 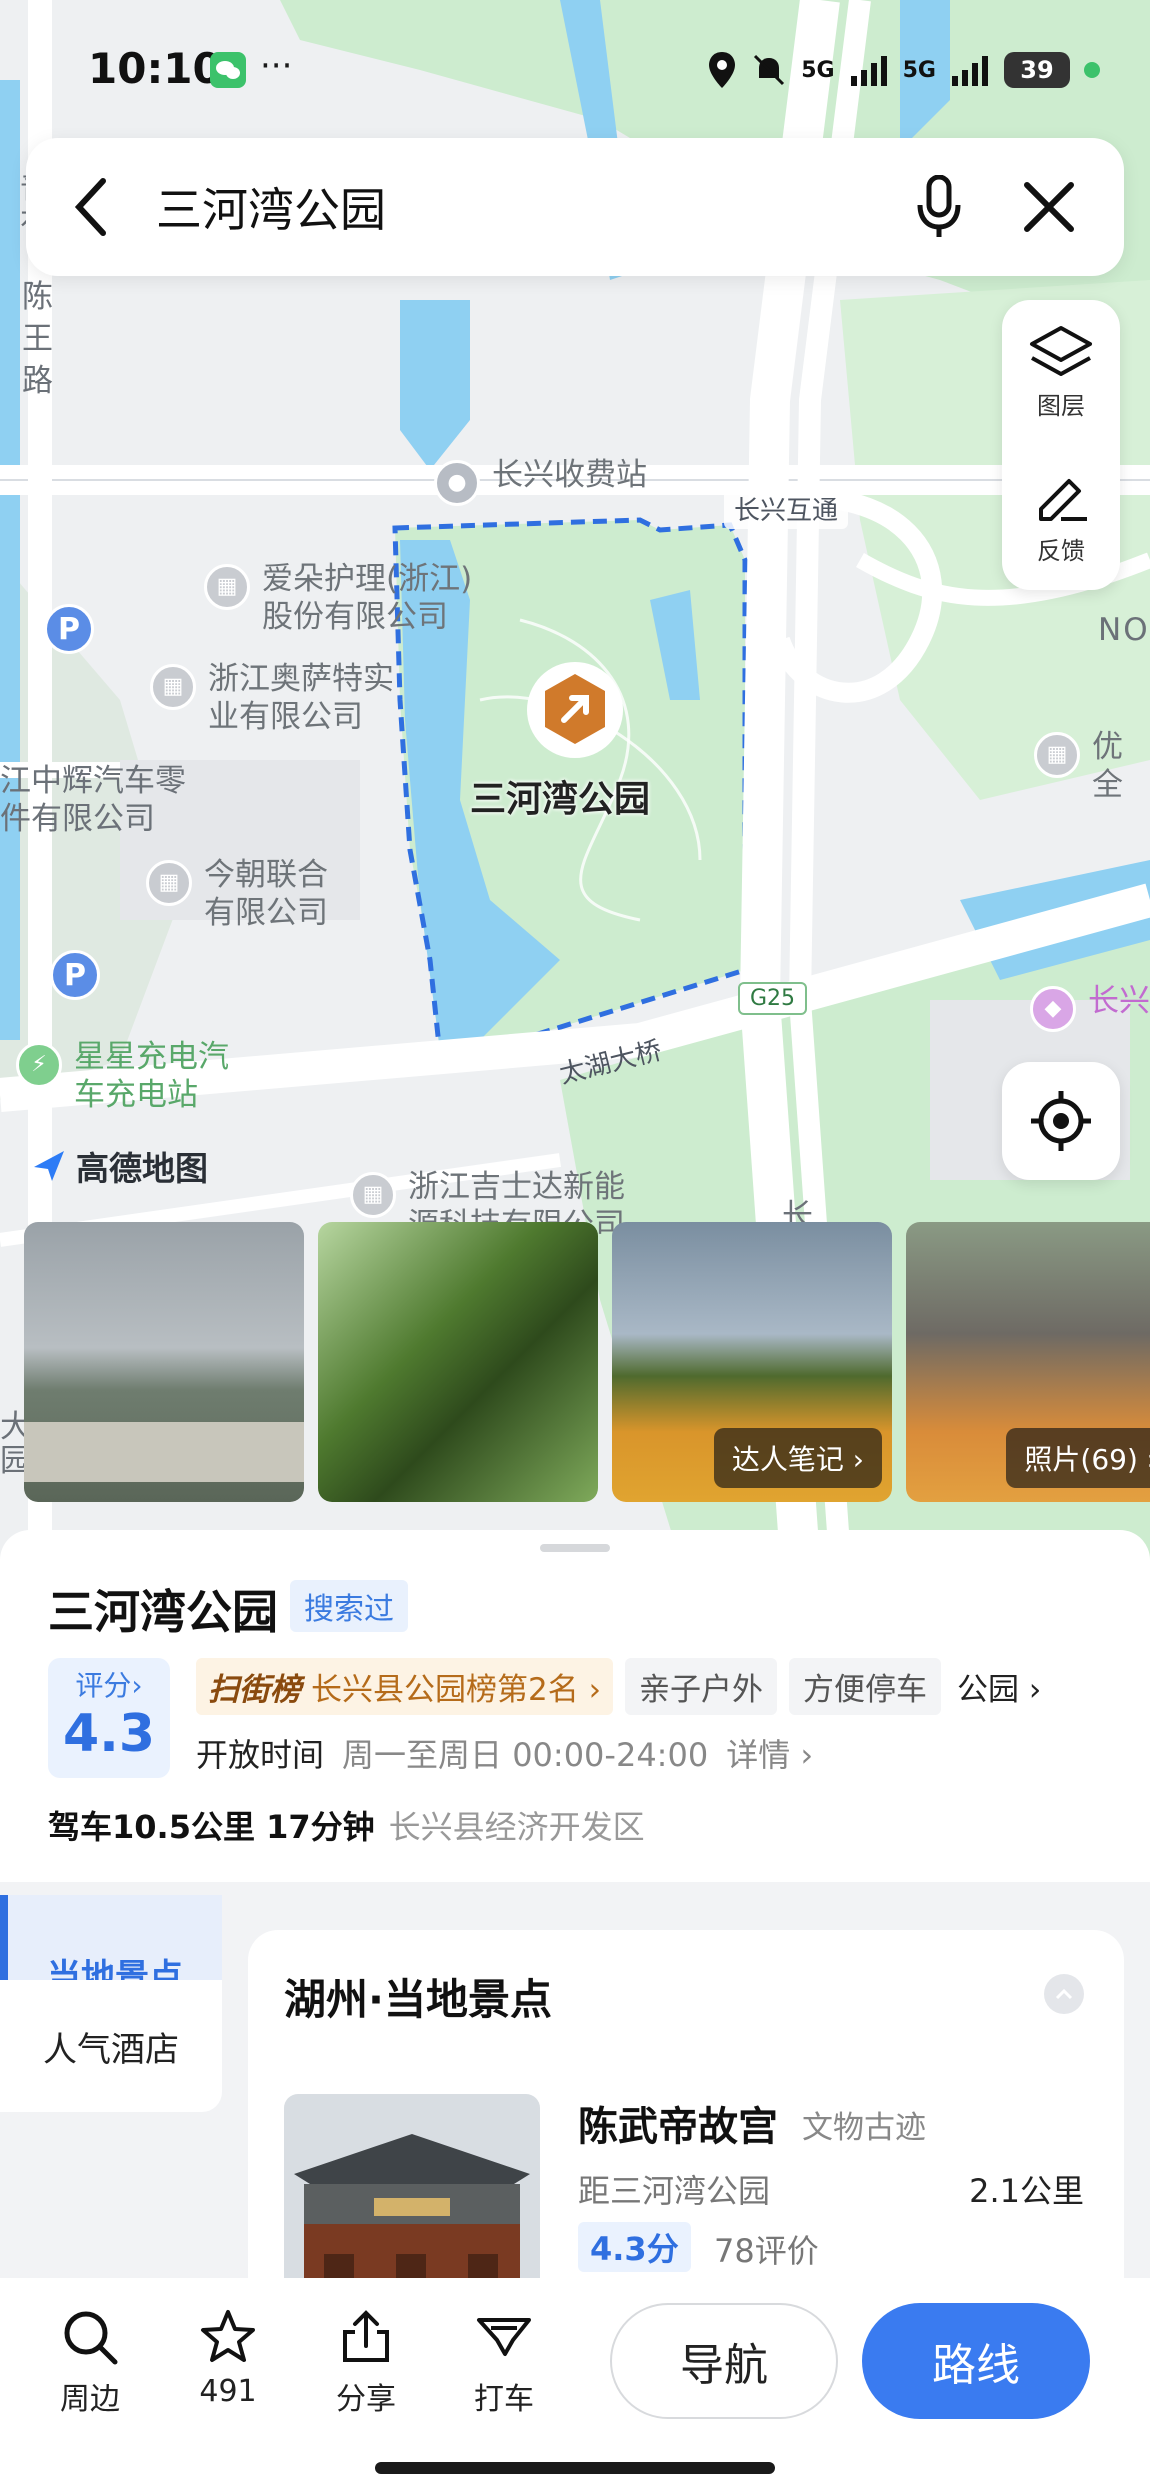 I want to click on attraction-rating: 4.3分, so click(x=634, y=2247).